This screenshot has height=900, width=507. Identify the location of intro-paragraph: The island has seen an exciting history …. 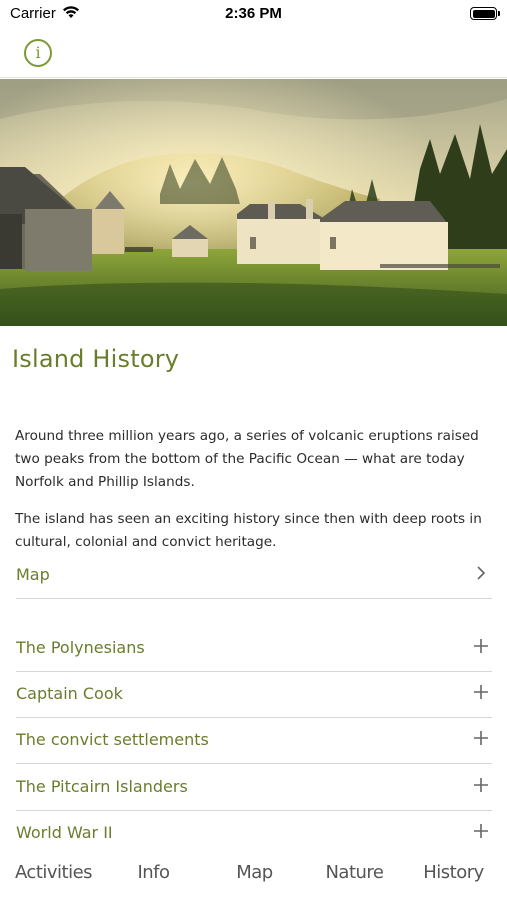
(248, 530).